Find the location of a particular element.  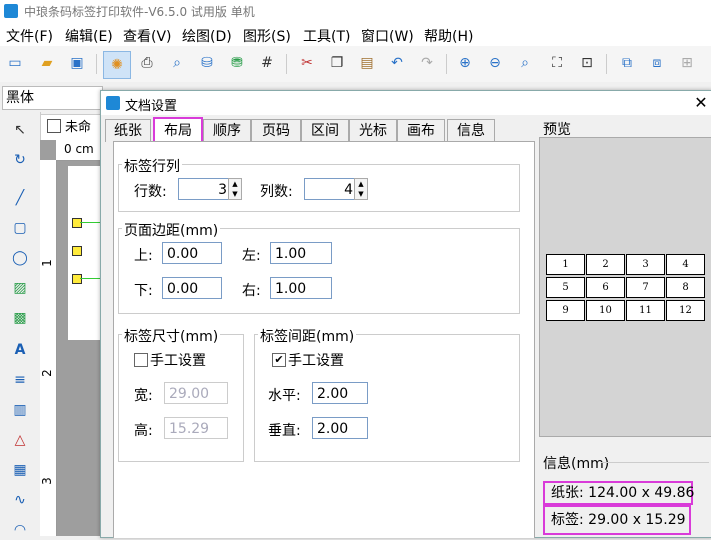

close-icon: ✕ is located at coordinates (701, 102).